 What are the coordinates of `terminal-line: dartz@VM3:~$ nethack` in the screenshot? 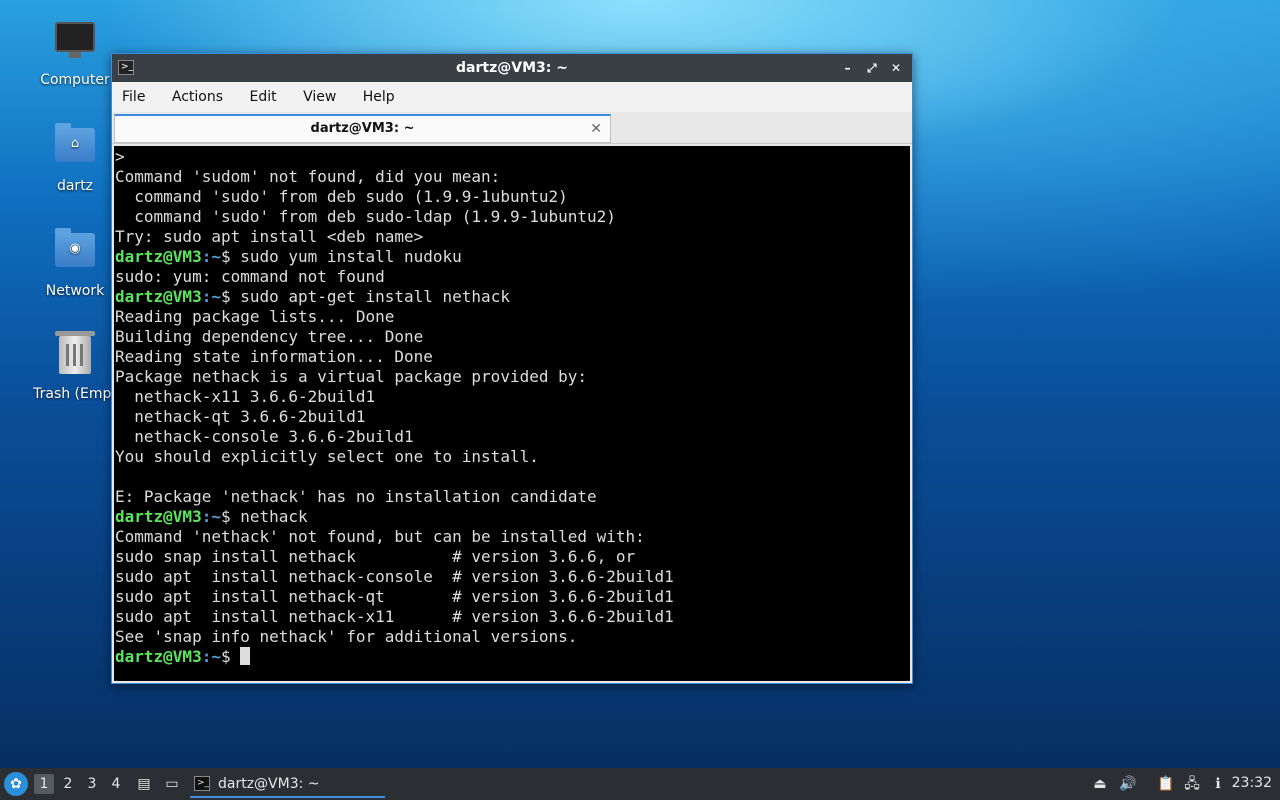 It's located at (512, 517).